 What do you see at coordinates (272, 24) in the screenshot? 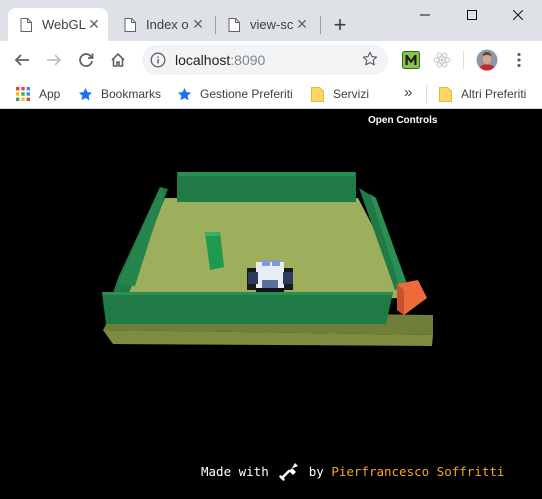
I see `tab-title: view-sc` at bounding box center [272, 24].